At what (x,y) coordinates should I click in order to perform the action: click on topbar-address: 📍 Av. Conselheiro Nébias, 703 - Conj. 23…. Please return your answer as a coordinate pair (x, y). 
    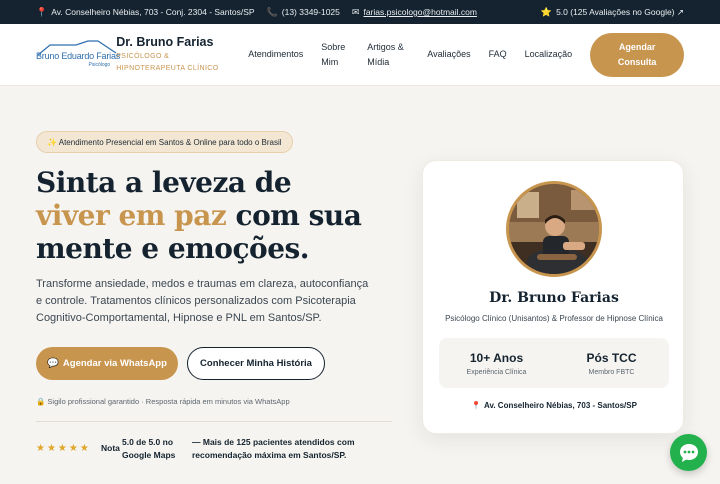
    Looking at the image, I should click on (145, 12).